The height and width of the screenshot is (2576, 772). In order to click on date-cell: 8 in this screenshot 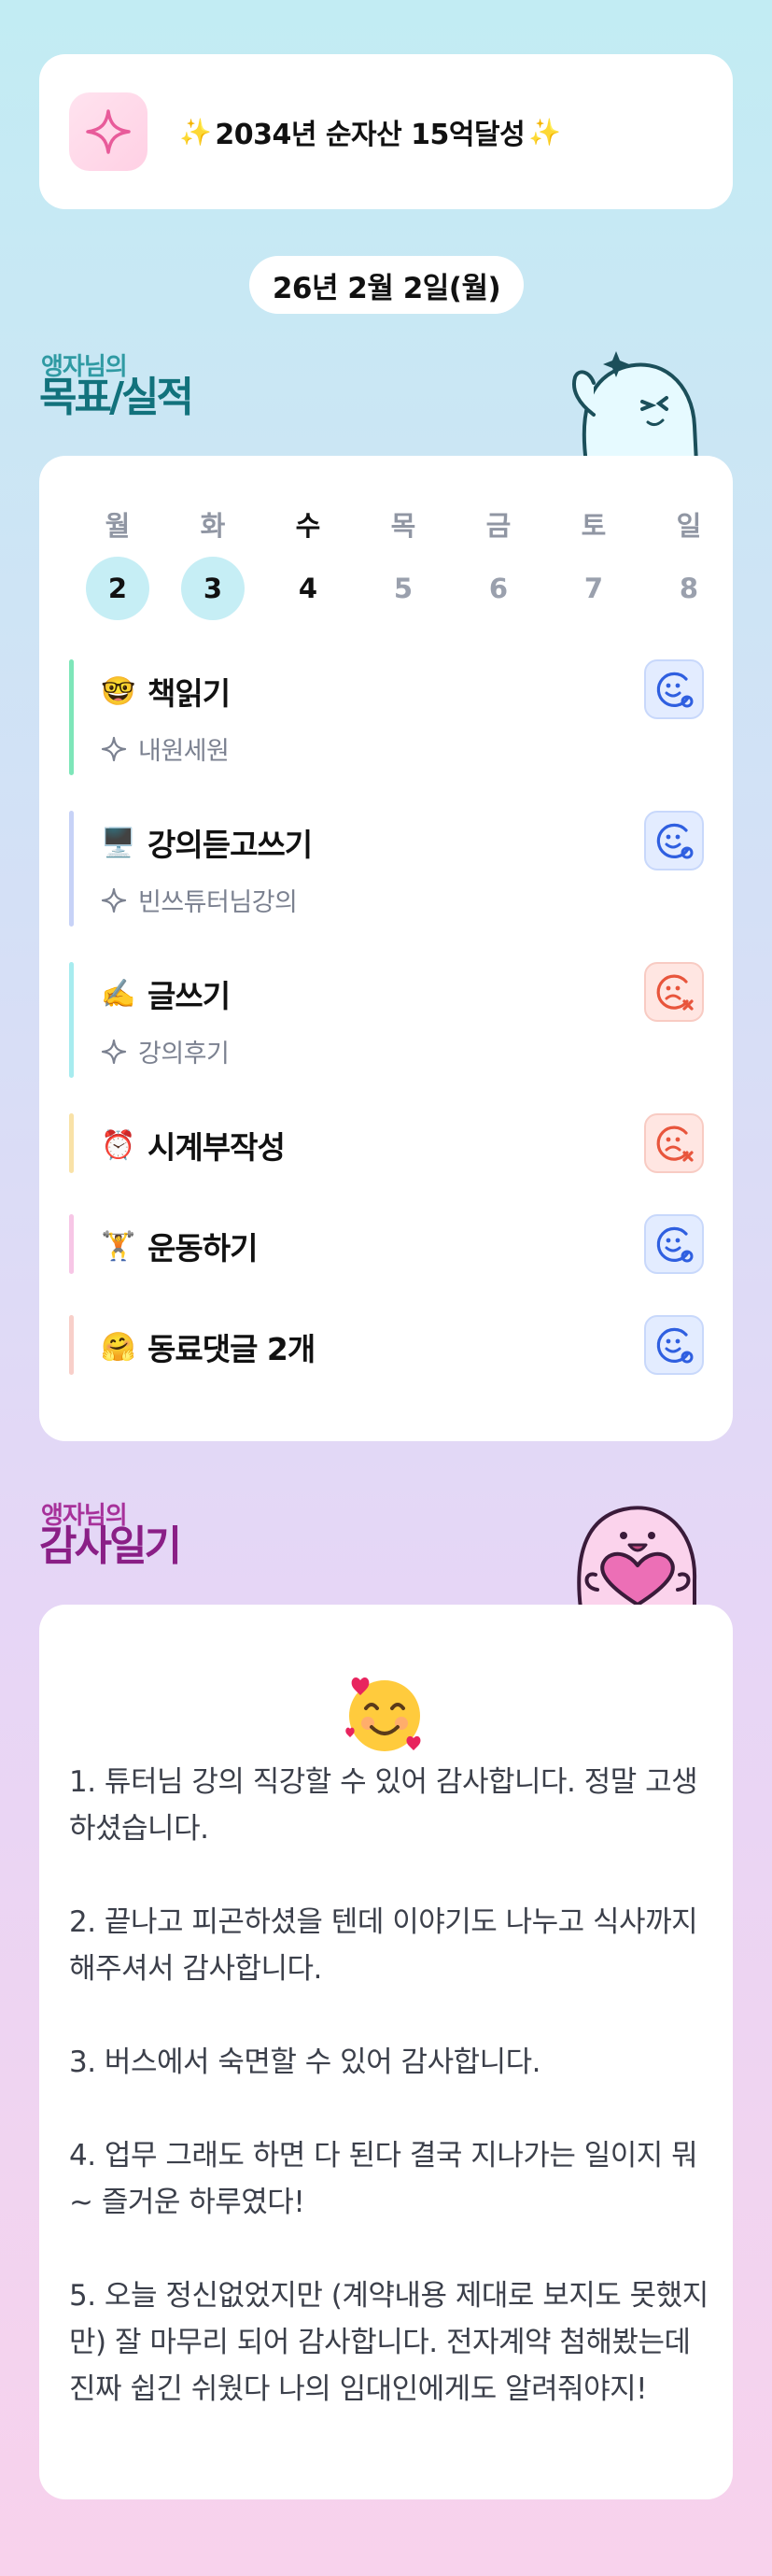, I will do `click(689, 588)`.